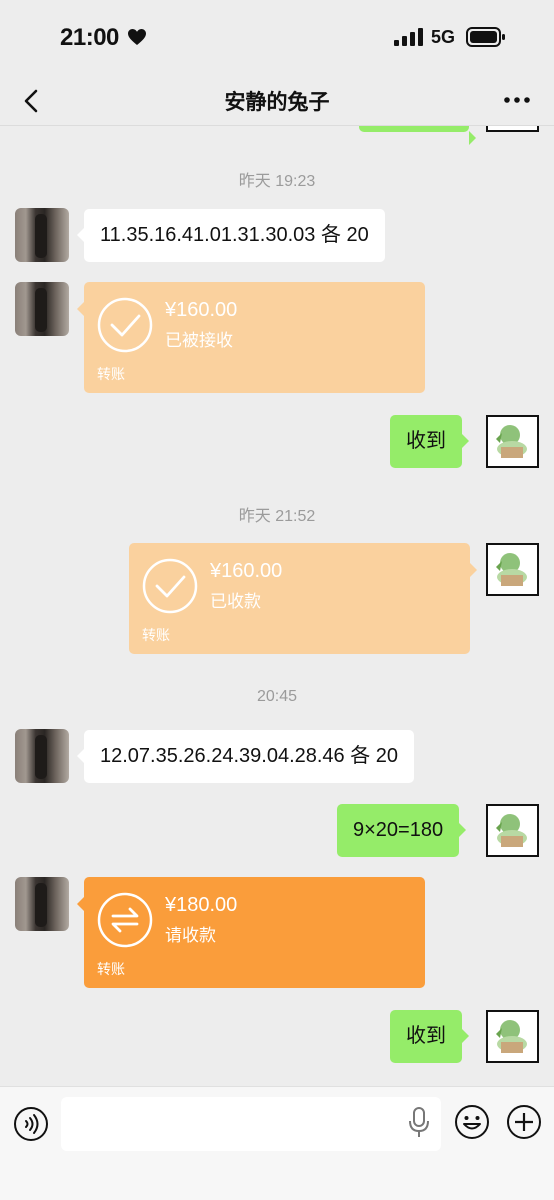 This screenshot has width=554, height=1200. I want to click on timestamp: 20:45, so click(277, 696).